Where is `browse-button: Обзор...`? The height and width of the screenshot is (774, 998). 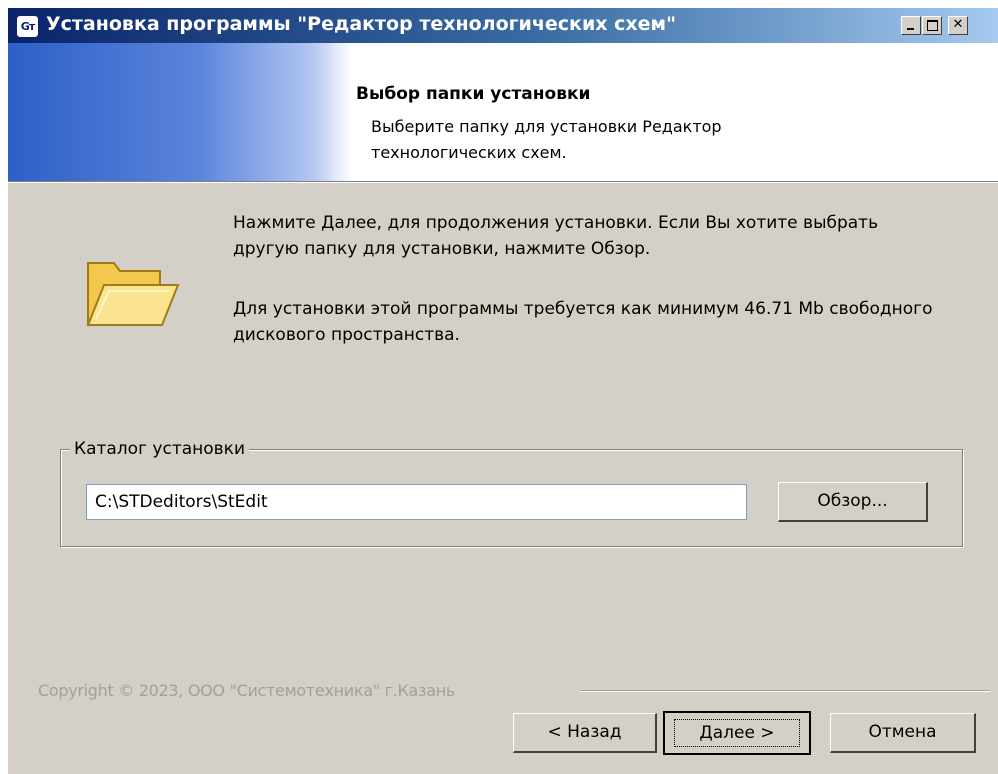 browse-button: Обзор... is located at coordinates (853, 502).